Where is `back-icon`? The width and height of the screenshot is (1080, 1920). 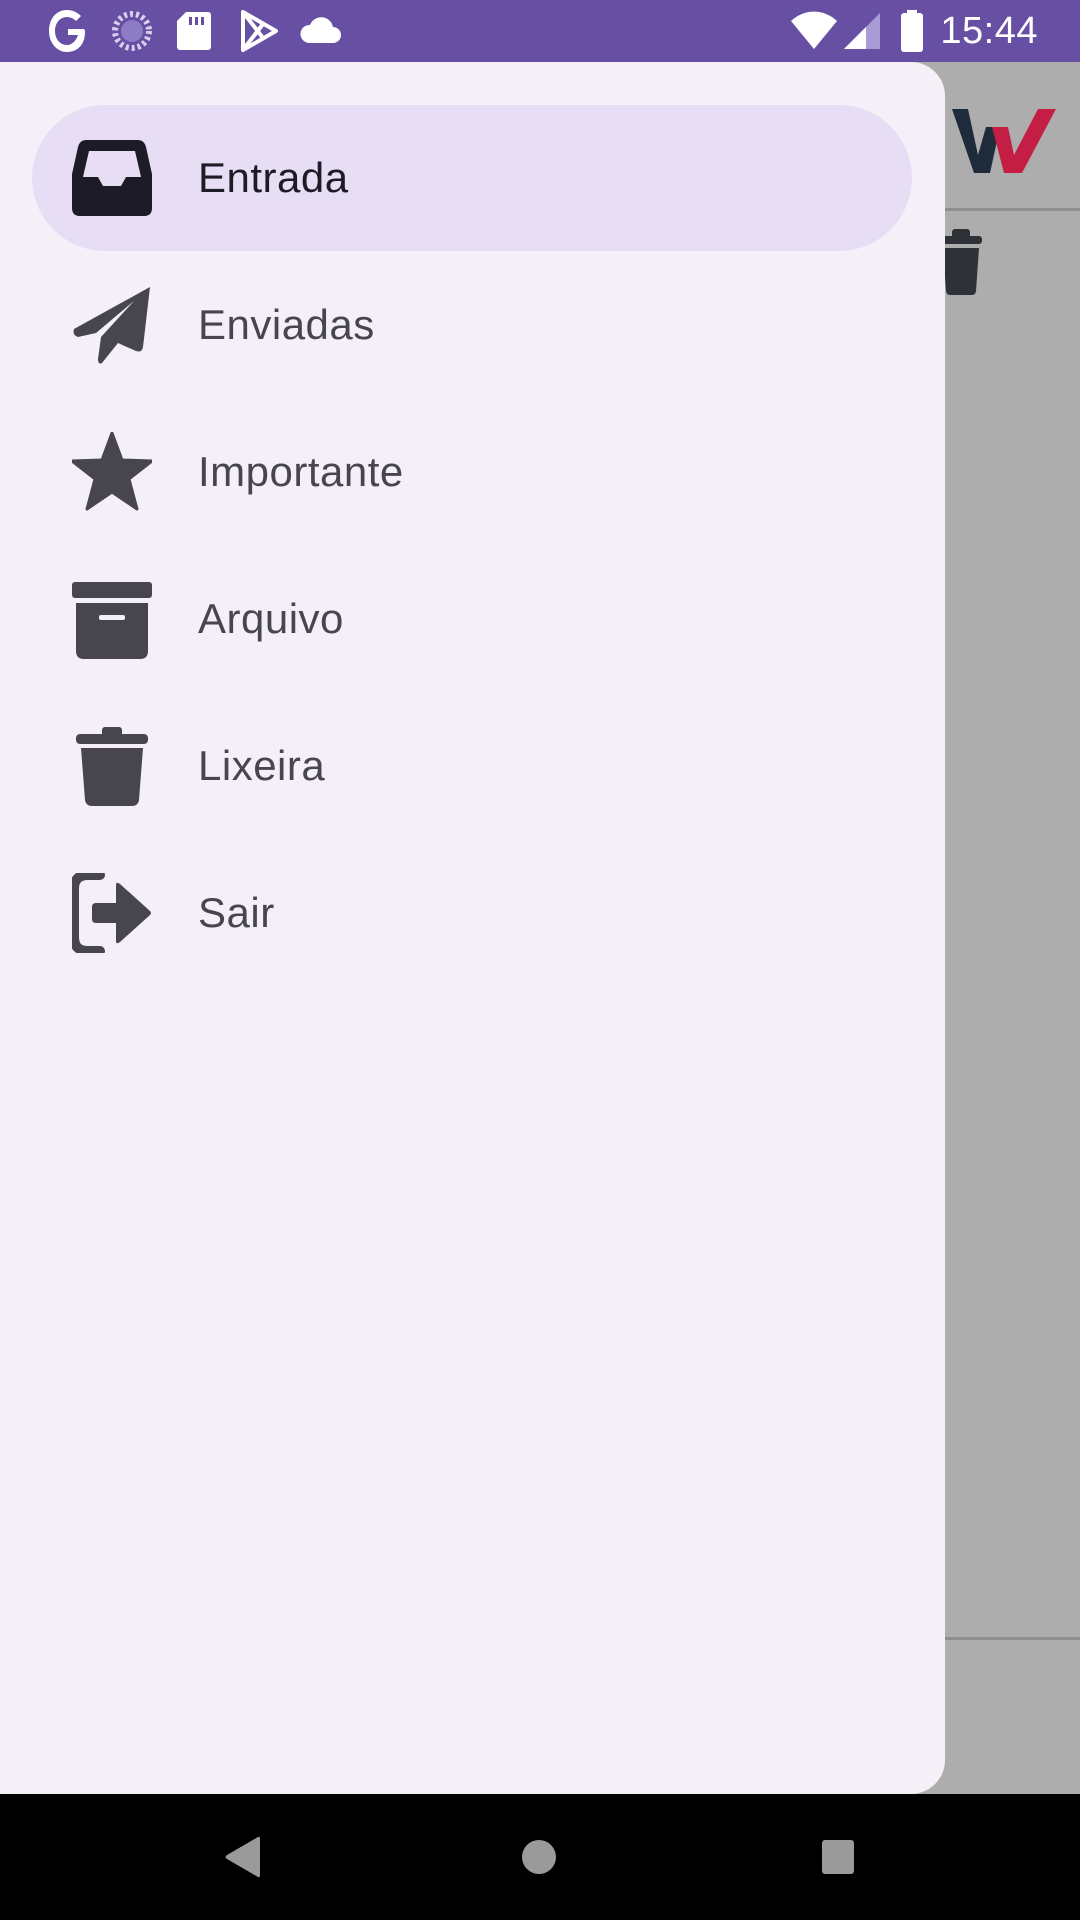 back-icon is located at coordinates (242, 1857).